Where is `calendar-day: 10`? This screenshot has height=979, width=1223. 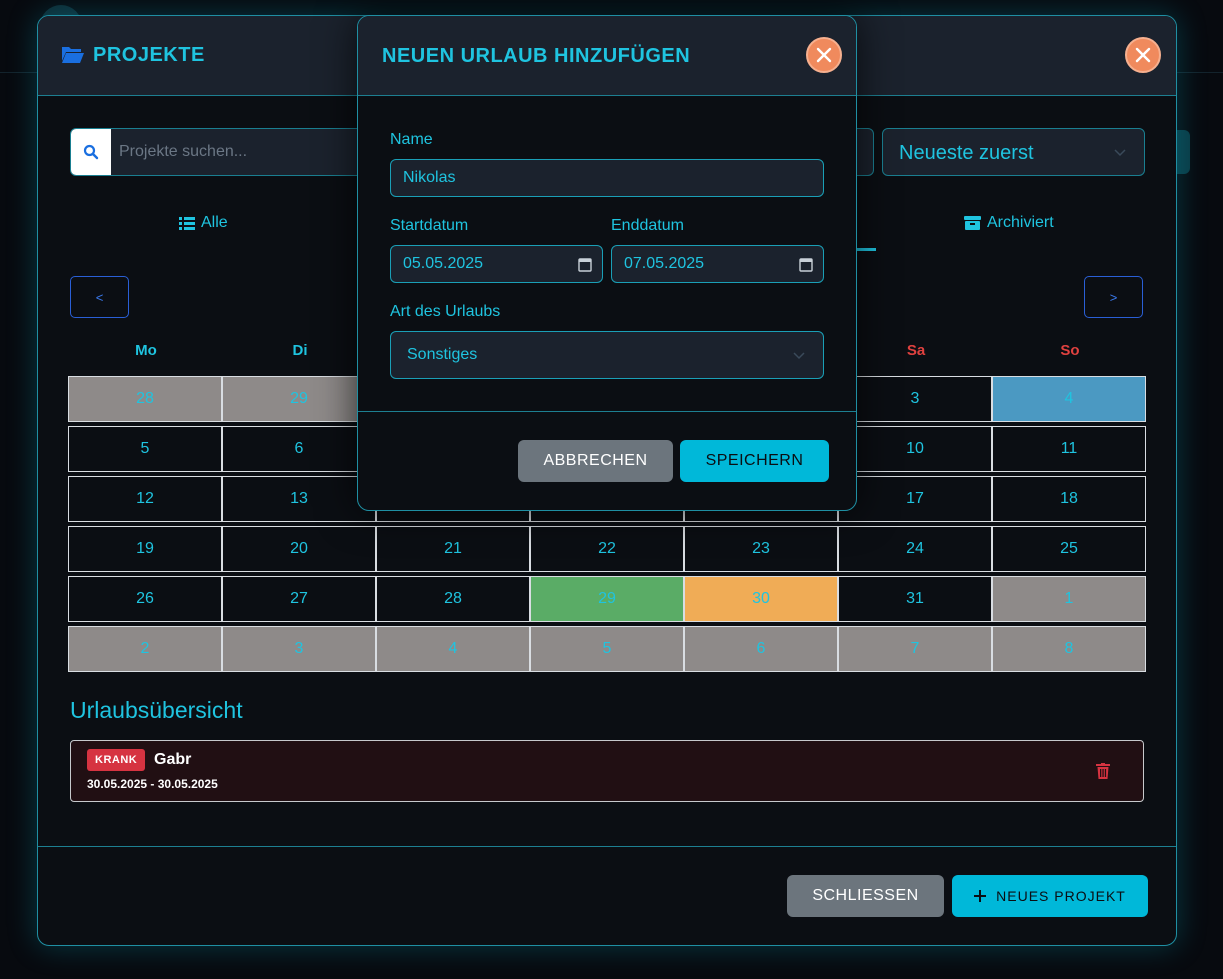
calendar-day: 10 is located at coordinates (915, 449).